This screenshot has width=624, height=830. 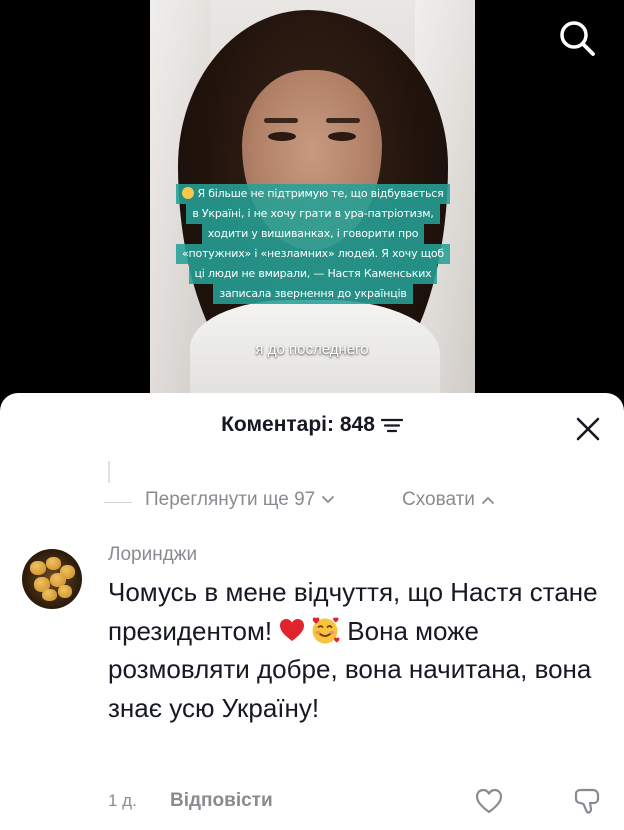 I want to click on comments-count-label: Коментарі: 848, so click(x=298, y=424).